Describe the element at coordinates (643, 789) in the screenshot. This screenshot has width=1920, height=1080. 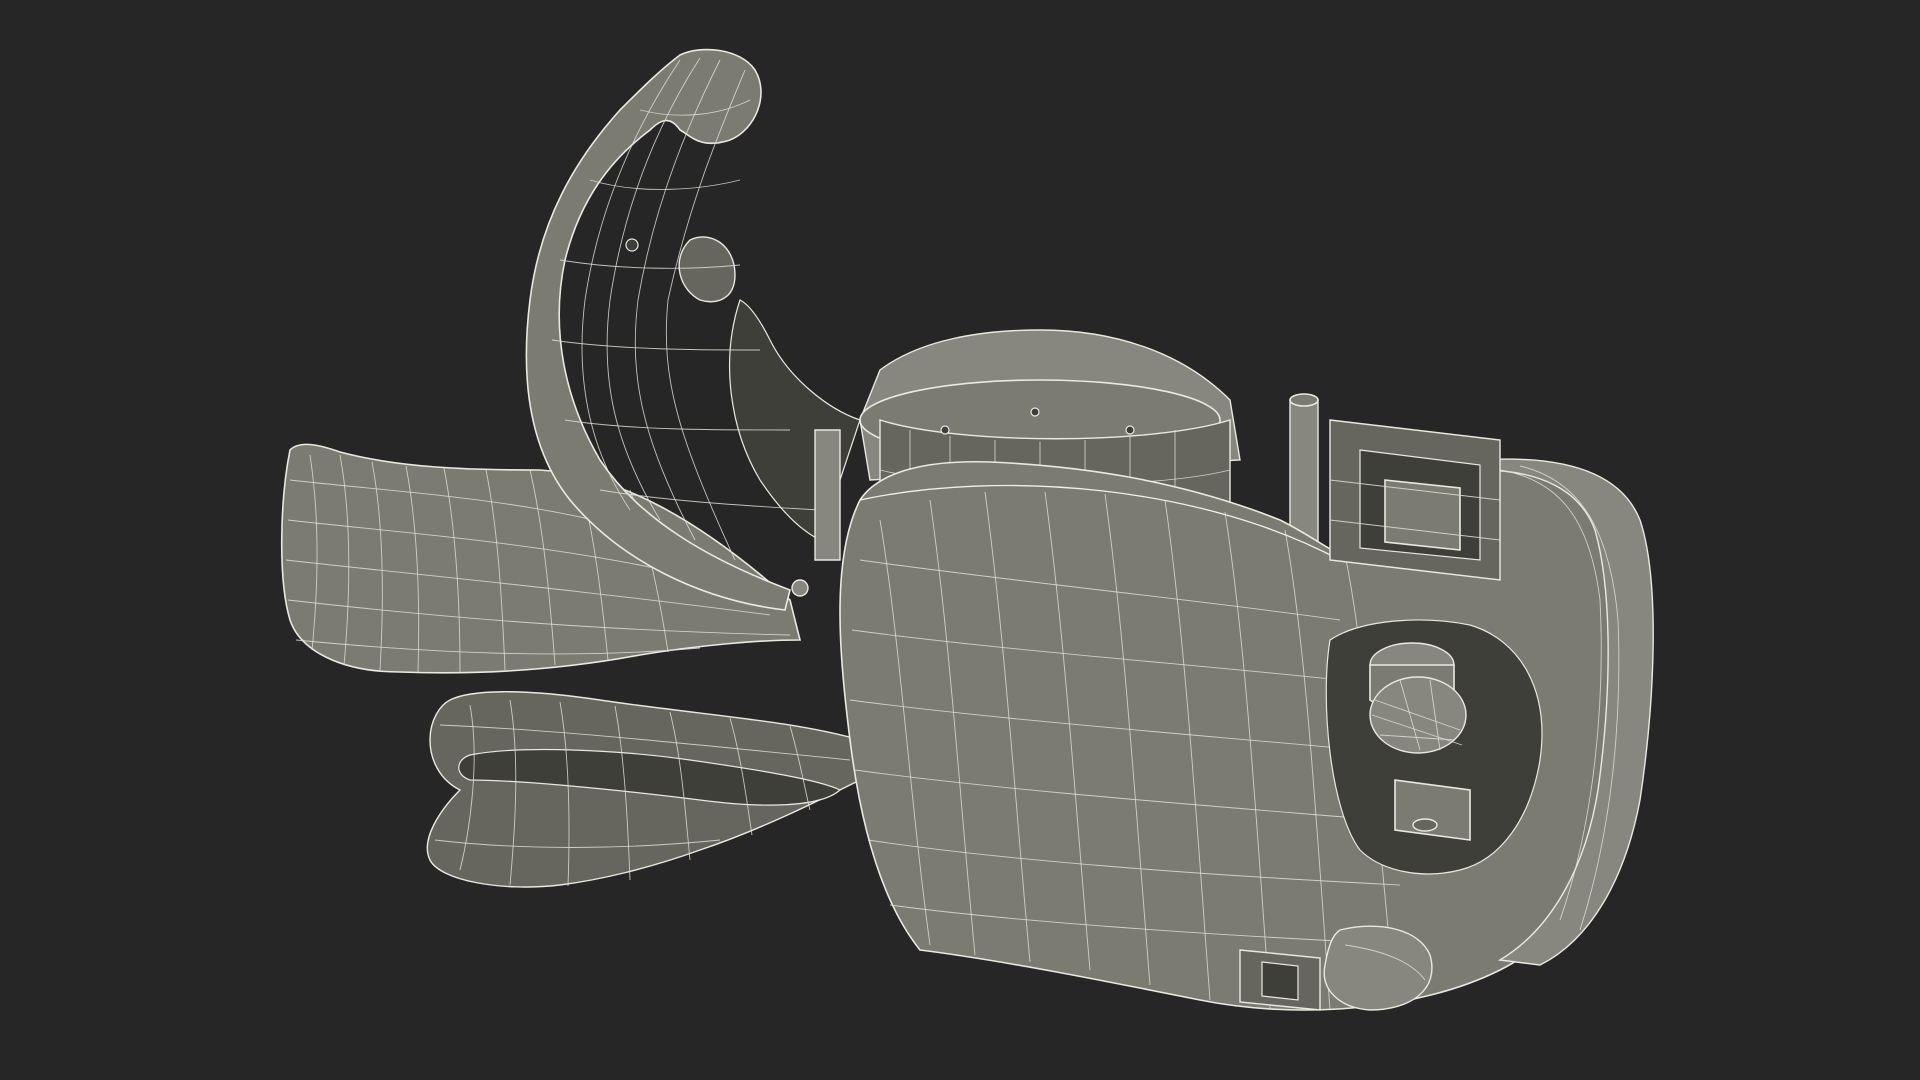
I see `trigger-loop` at that location.